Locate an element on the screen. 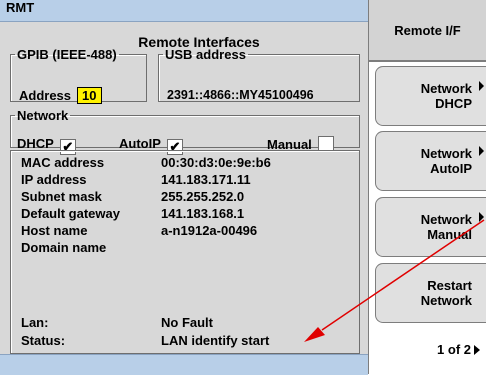 The width and height of the screenshot is (486, 375). page-indicator: 1 of 2 is located at coordinates (427, 349).